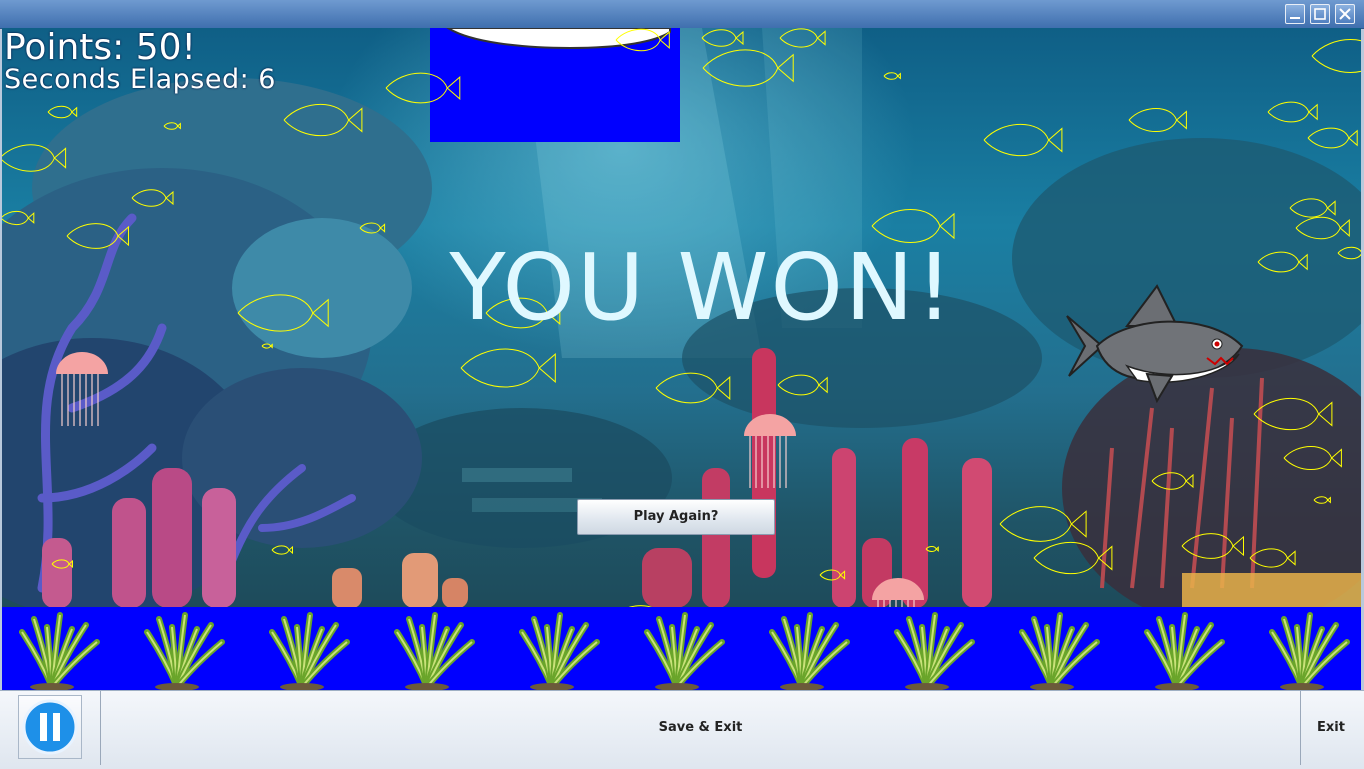  Describe the element at coordinates (702, 287) in the screenshot. I see `win-banner: YOU WON!` at that location.